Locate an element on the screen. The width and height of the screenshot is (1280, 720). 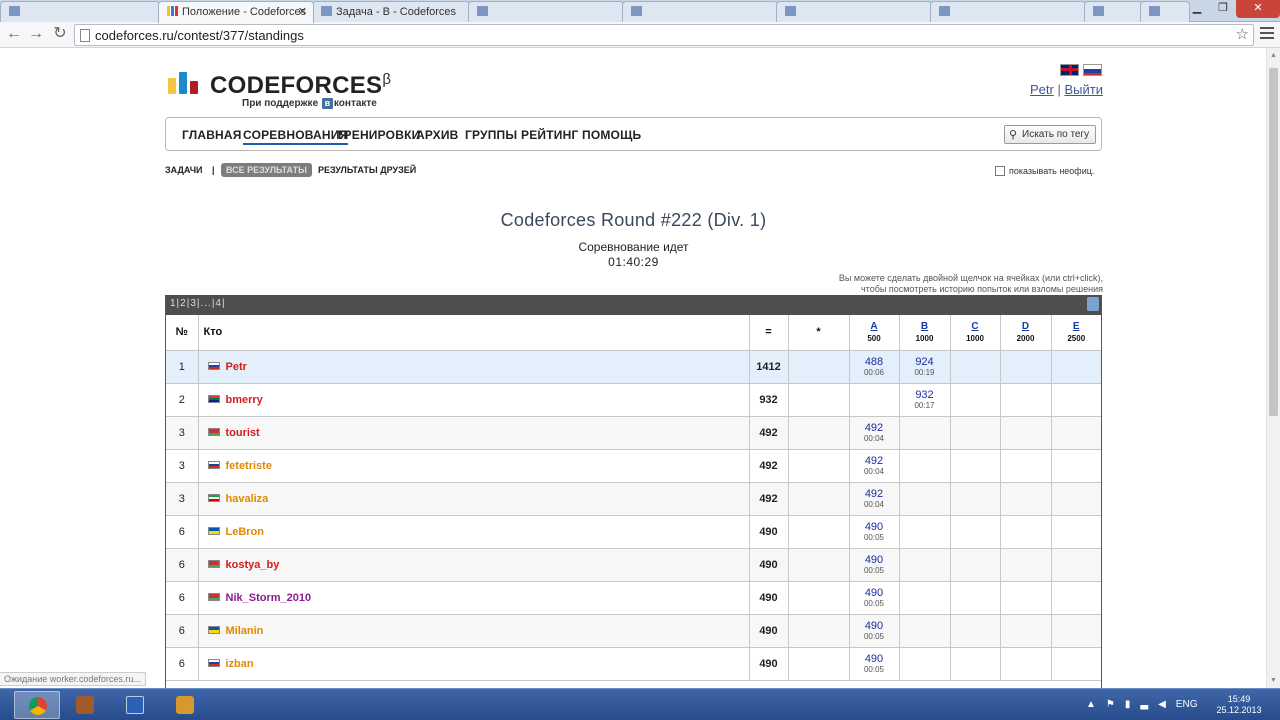
browser-tab-problem: Задача - B - Codeforces is located at coordinates (391, 11).